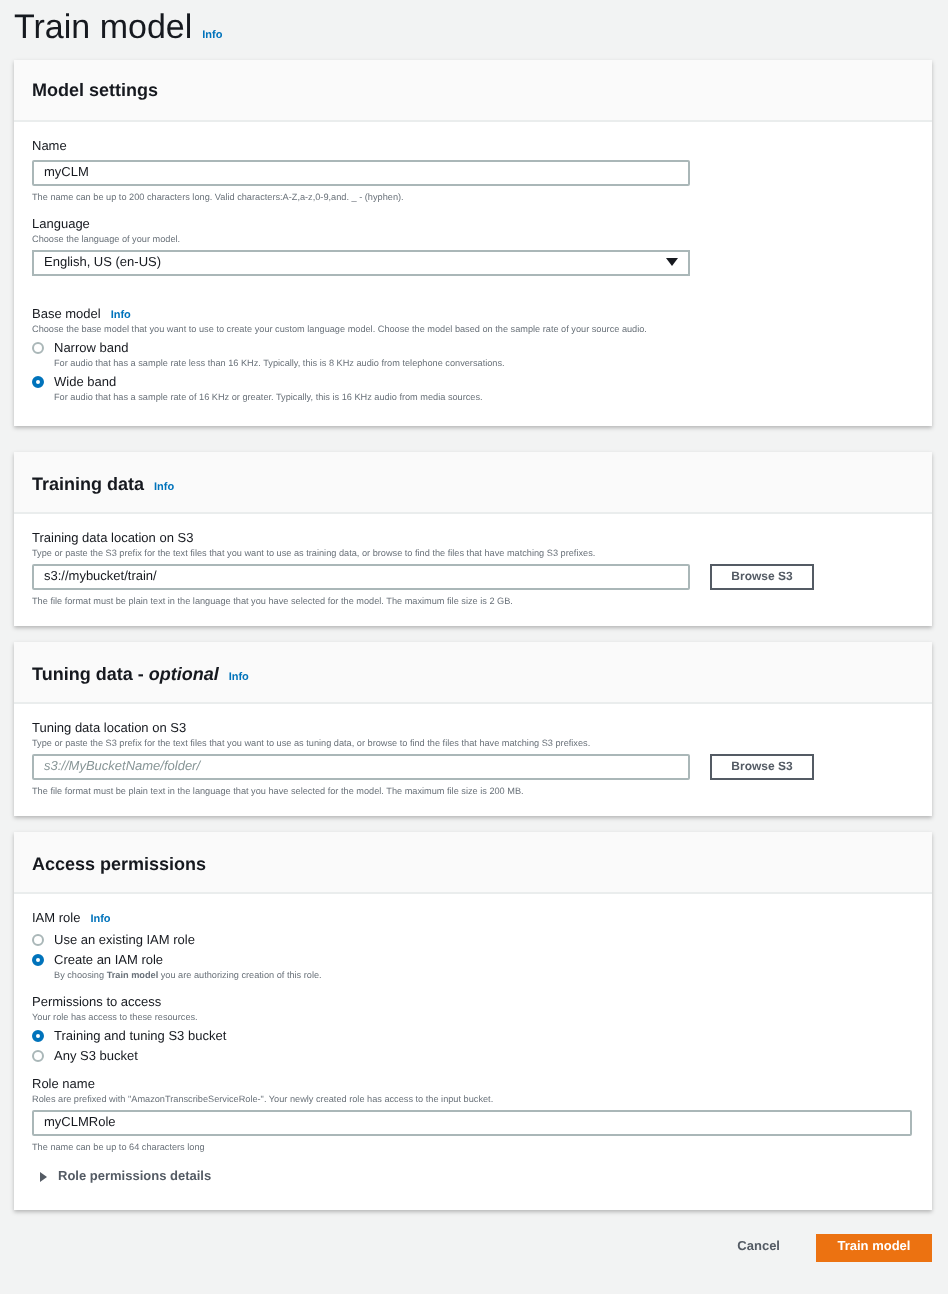 Image resolution: width=948 pixels, height=1294 pixels. Describe the element at coordinates (103, 28) in the screenshot. I see `page-title: Train model` at that location.